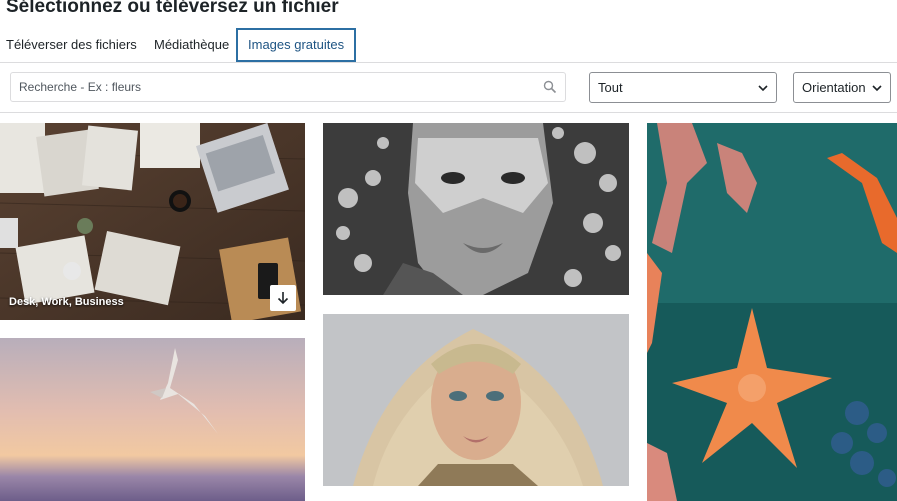  I want to click on image-tile-desk: Desk, Work, Business, so click(152, 221).